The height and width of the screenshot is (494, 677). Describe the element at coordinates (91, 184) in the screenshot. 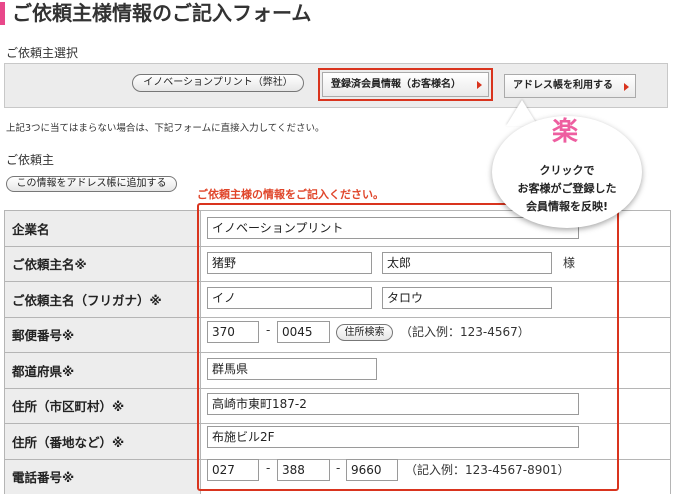

I see `add-to-address-book-button: この情報をアドレス帳に追加する` at that location.